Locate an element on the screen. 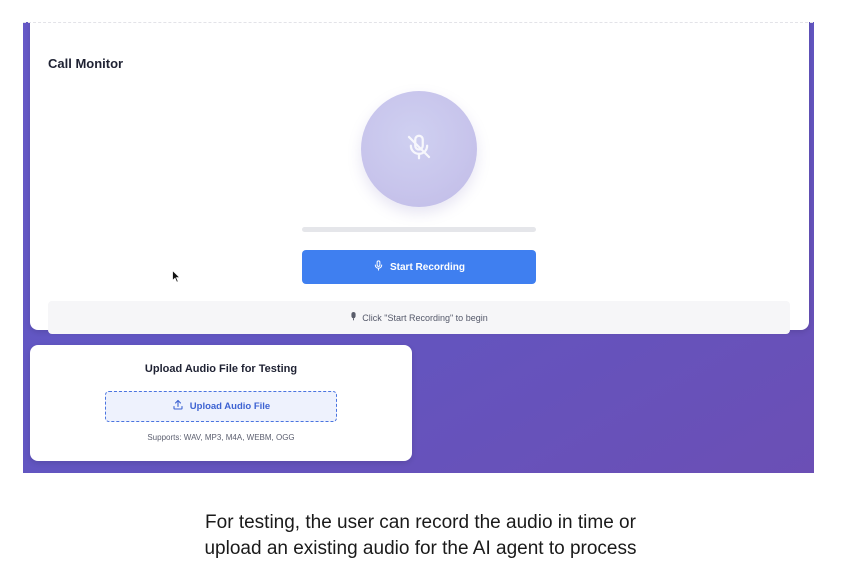 This screenshot has width=841, height=588. upload-icon is located at coordinates (178, 406).